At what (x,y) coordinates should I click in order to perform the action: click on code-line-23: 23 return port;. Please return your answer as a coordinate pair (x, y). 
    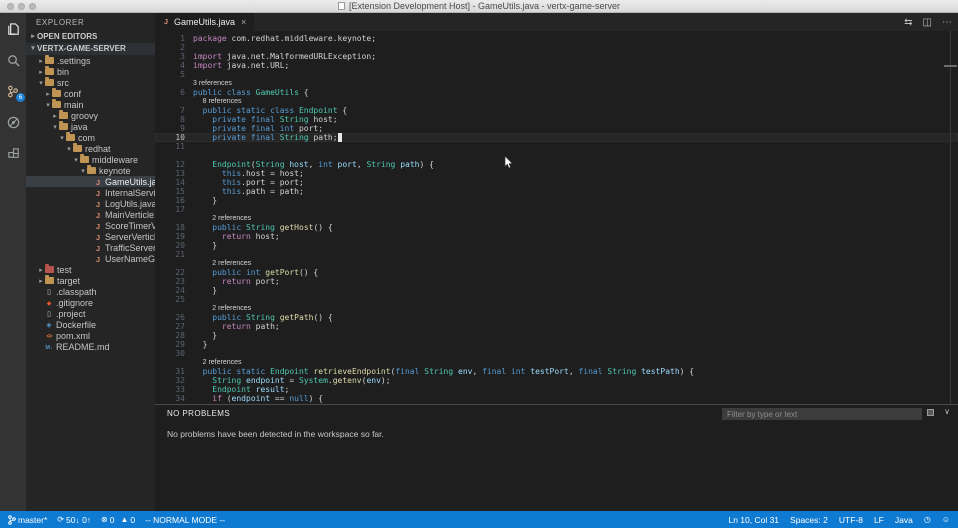
    Looking at the image, I should click on (556, 281).